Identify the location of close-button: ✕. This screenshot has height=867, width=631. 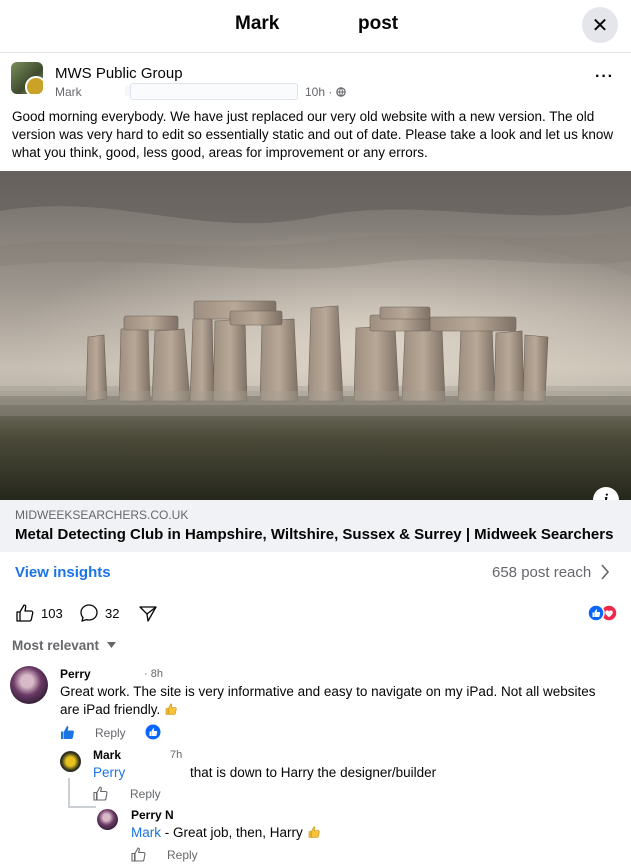
(600, 25).